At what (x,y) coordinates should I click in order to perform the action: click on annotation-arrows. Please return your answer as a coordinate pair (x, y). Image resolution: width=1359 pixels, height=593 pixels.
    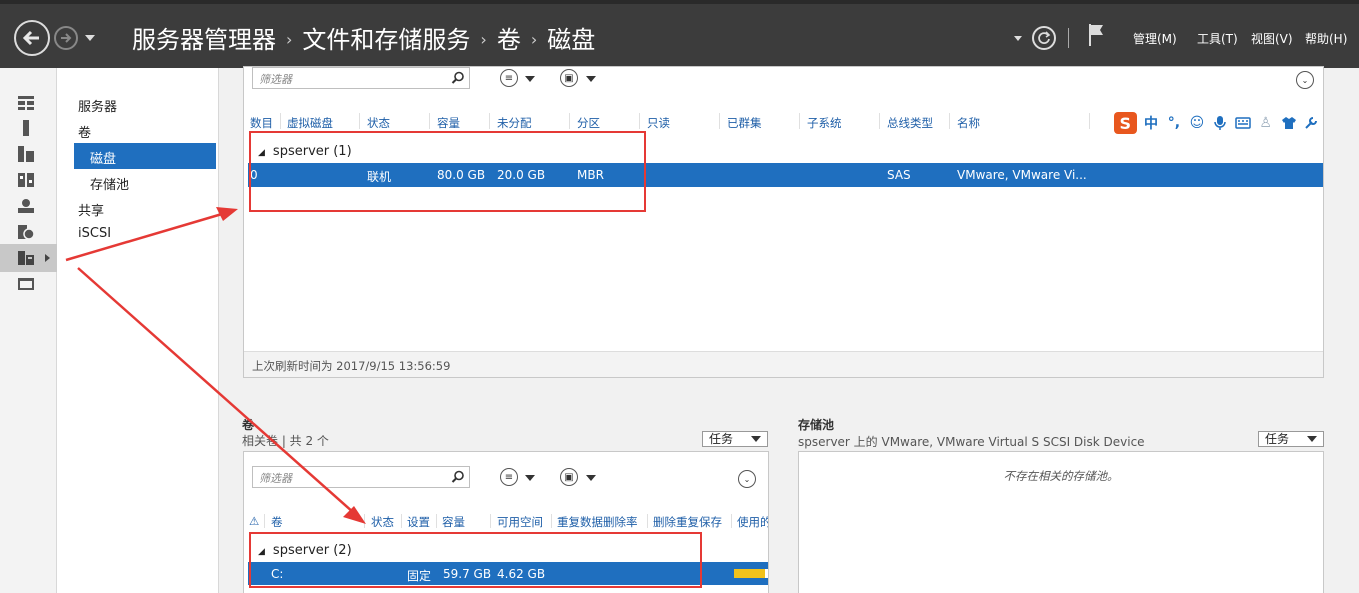
    Looking at the image, I should click on (215, 365).